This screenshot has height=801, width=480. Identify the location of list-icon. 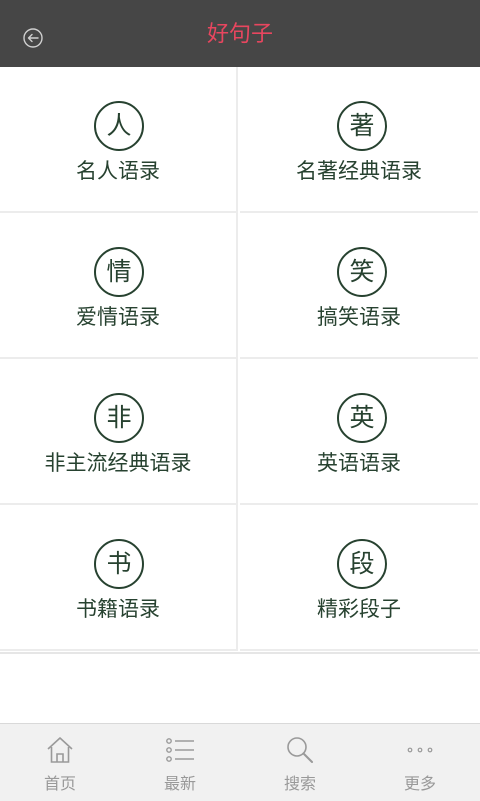
(180, 750).